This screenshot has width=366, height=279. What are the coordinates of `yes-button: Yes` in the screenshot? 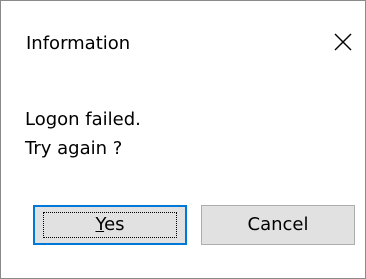 It's located at (110, 225).